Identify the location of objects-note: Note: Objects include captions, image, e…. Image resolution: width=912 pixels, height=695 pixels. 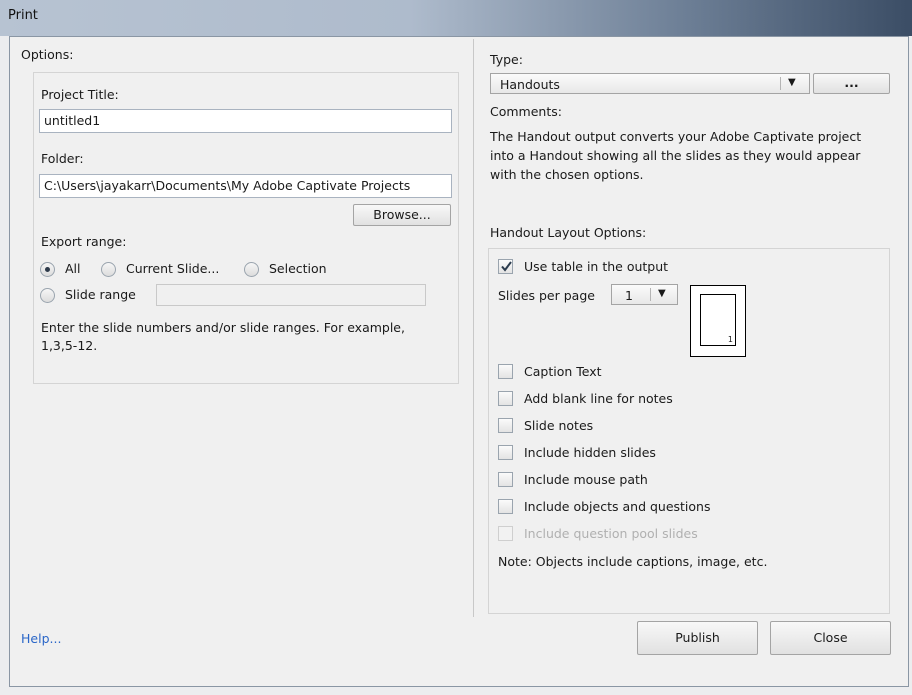
(633, 561).